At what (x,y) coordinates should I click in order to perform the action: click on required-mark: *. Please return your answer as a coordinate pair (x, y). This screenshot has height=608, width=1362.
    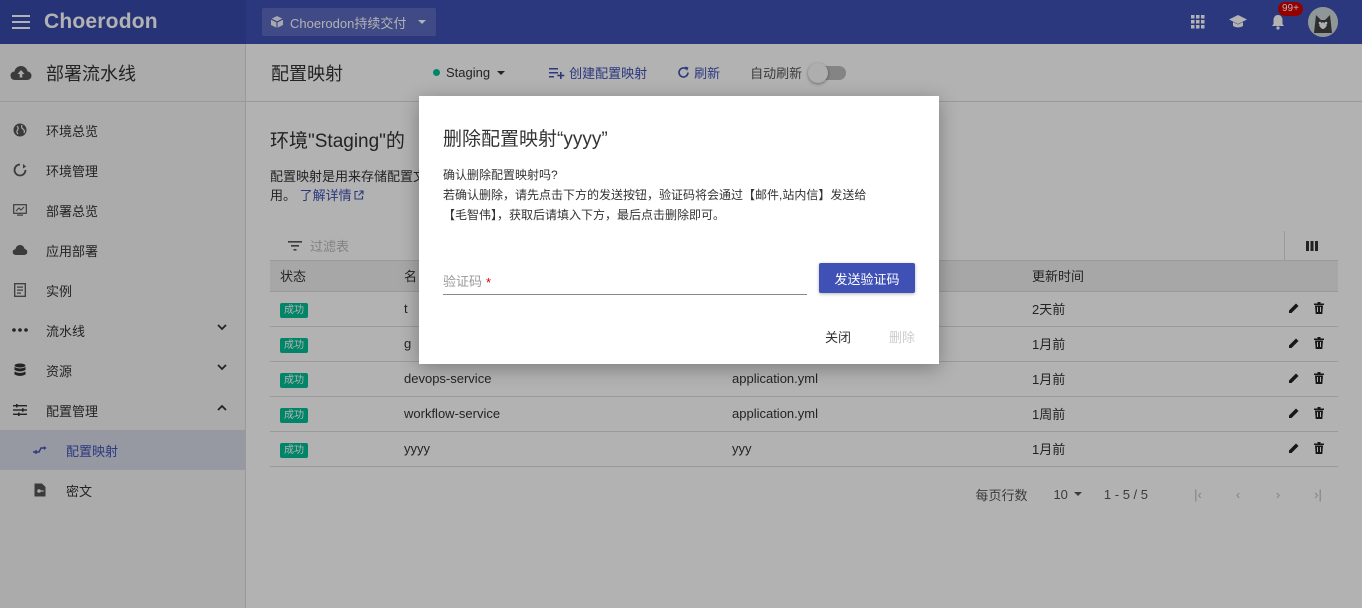
    Looking at the image, I should click on (489, 282).